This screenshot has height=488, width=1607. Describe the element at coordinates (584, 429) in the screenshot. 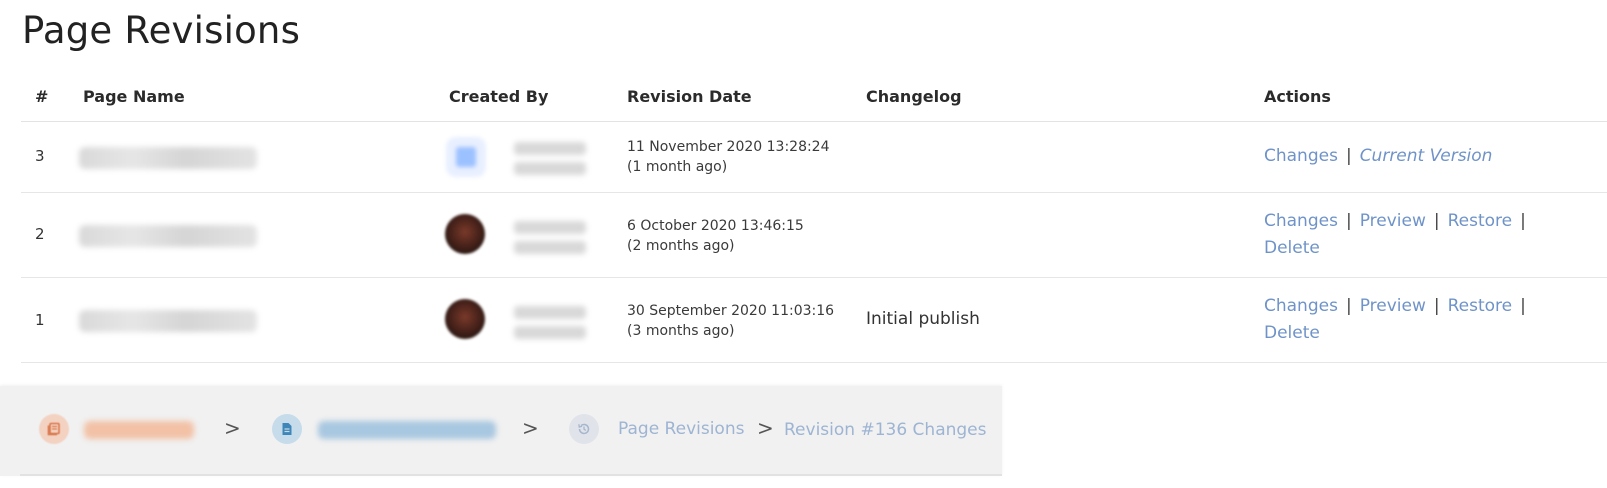

I see `history-icon` at that location.